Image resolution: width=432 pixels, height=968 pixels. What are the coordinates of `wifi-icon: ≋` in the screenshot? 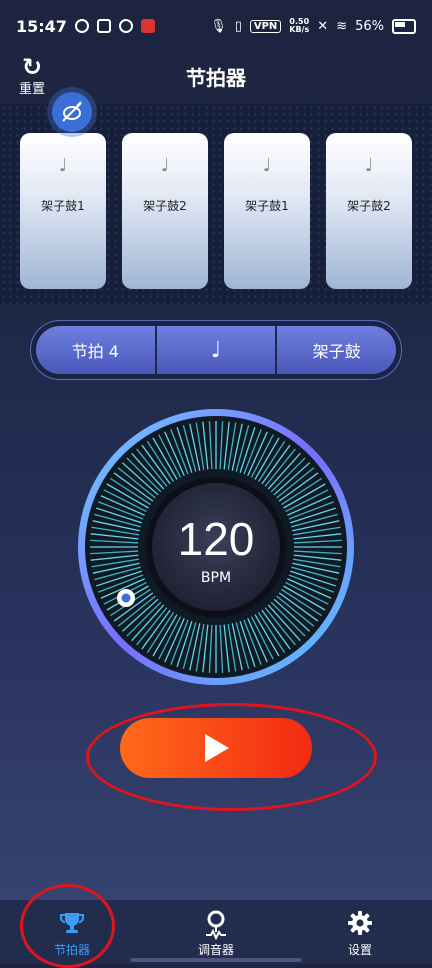 It's located at (342, 26).